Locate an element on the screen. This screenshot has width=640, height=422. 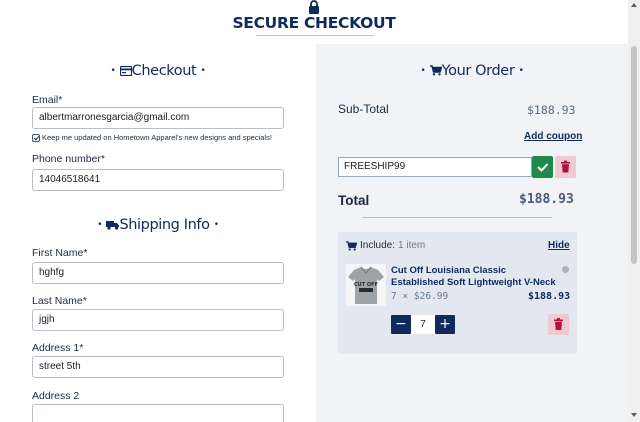
credit-card-icon is located at coordinates (125, 71).